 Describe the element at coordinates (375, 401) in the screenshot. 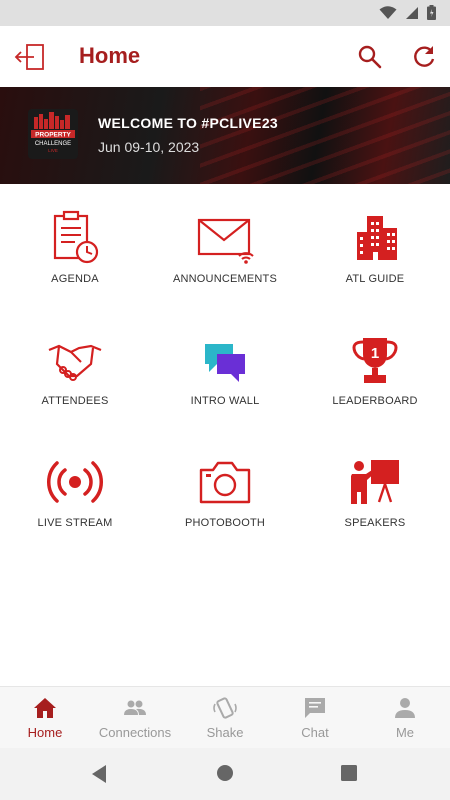

I see `tile-label: LEADERBOARD` at that location.